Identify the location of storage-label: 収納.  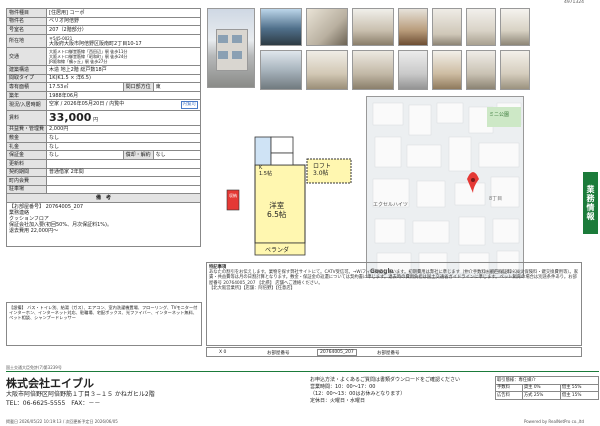
(233, 195).